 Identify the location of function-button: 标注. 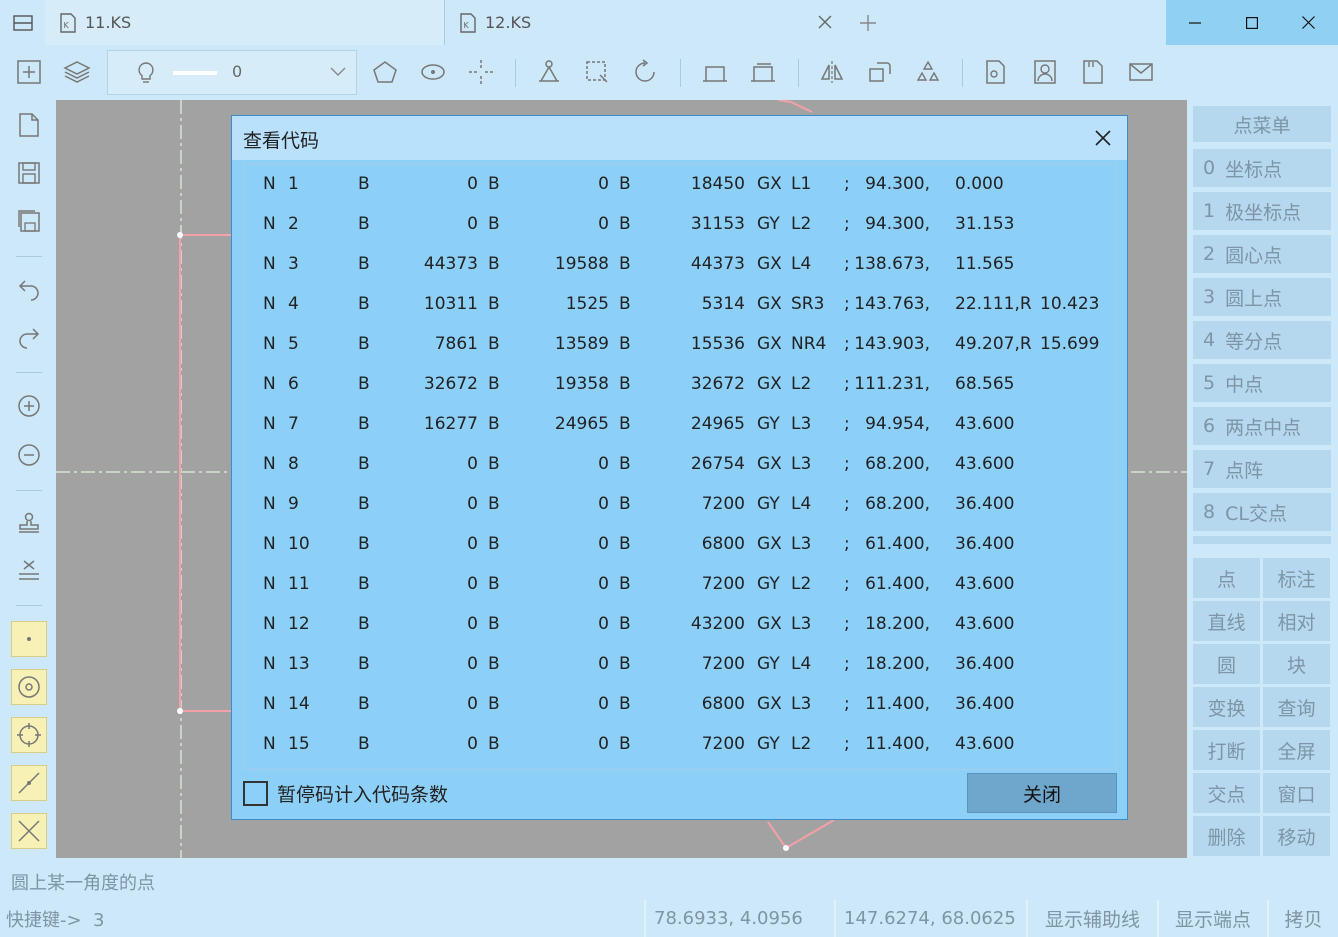
(1296, 578).